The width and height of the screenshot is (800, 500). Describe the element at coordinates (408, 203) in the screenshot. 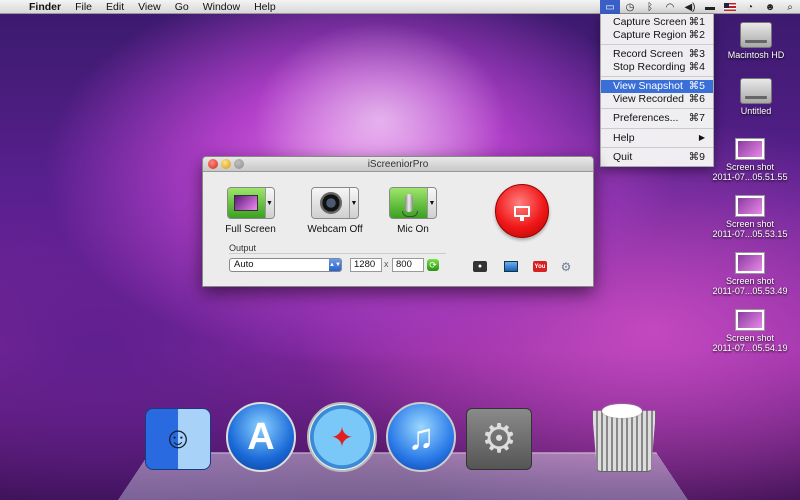

I see `mic-face` at that location.